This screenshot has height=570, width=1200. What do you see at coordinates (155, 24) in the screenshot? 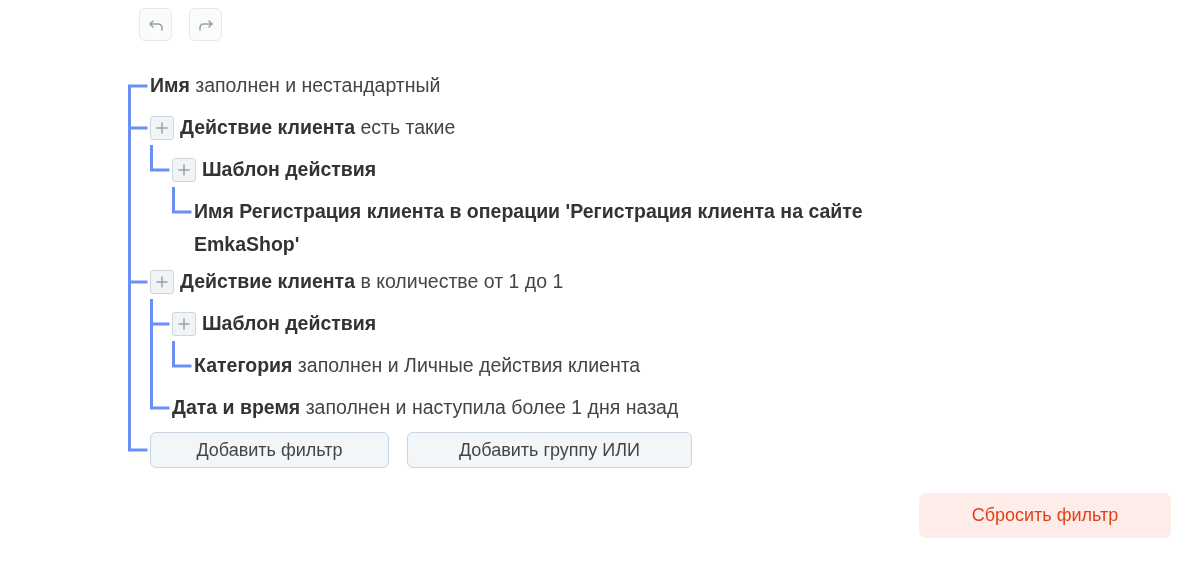
I see `undo-button` at bounding box center [155, 24].